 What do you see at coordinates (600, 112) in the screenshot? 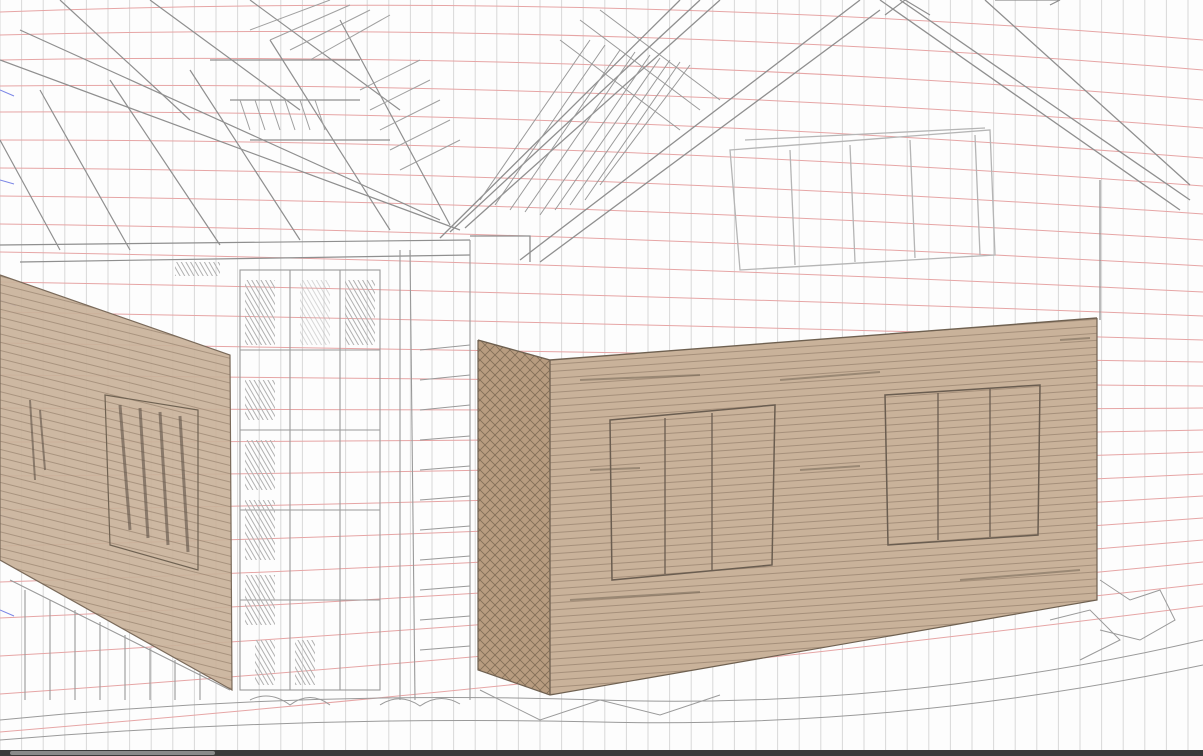
I see `gable-roof-hatching` at bounding box center [600, 112].